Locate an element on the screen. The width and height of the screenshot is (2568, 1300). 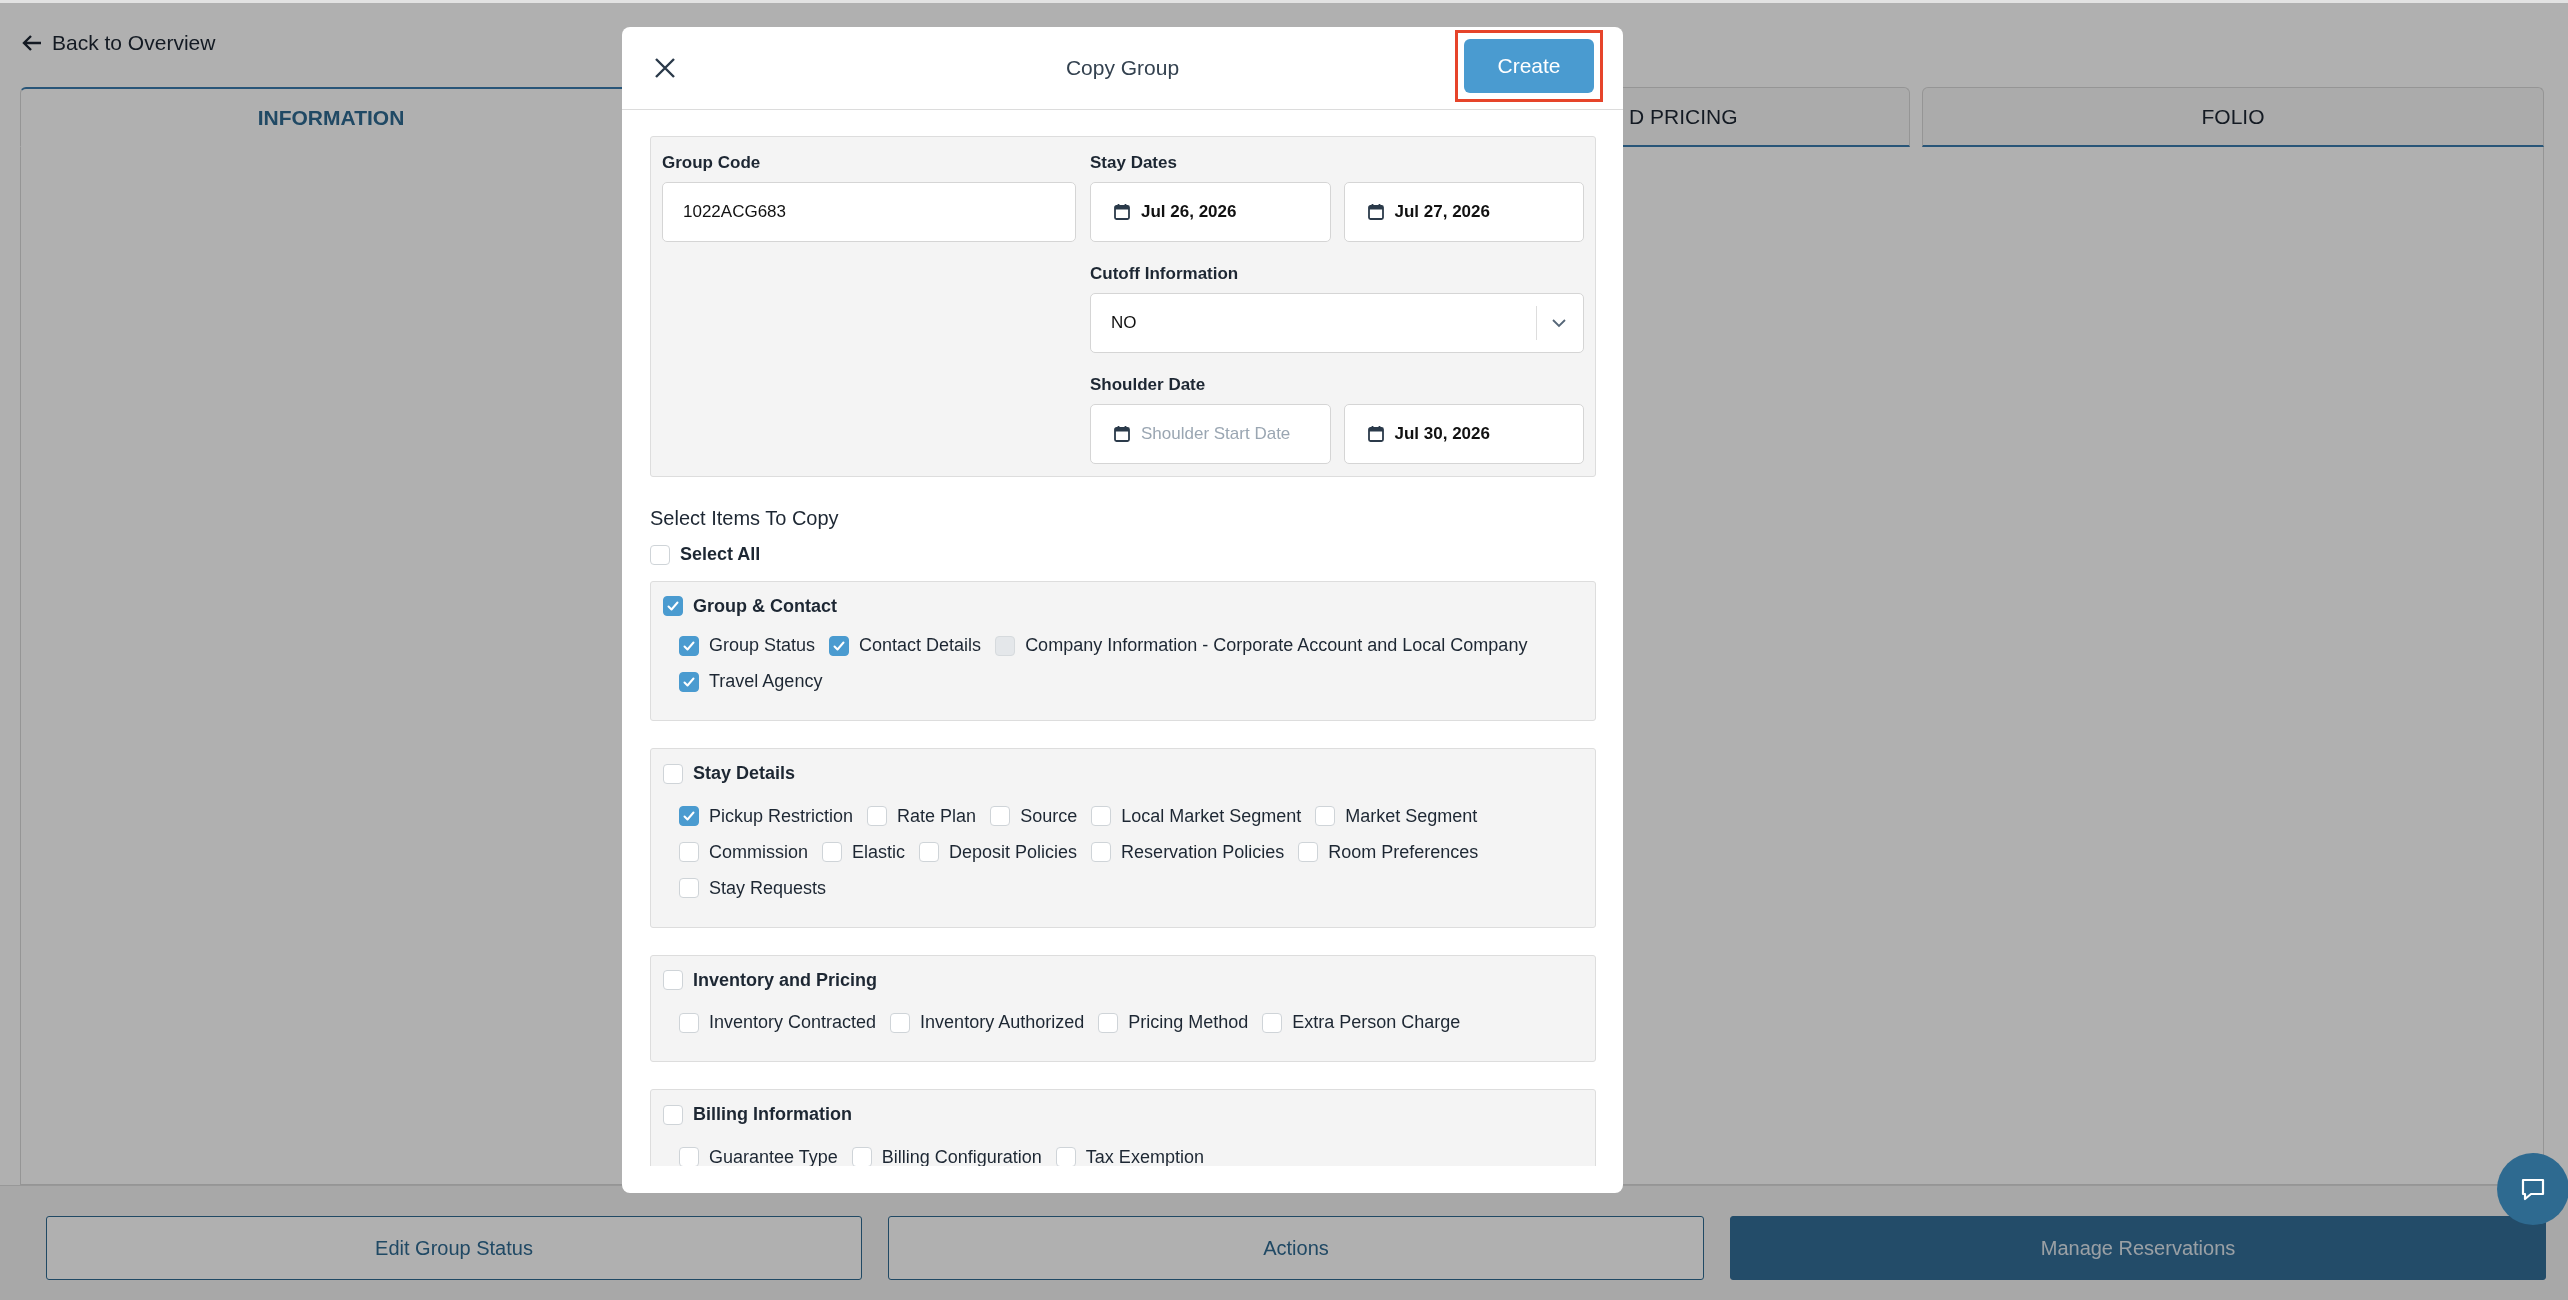
chevron-down-icon is located at coordinates (1559, 323).